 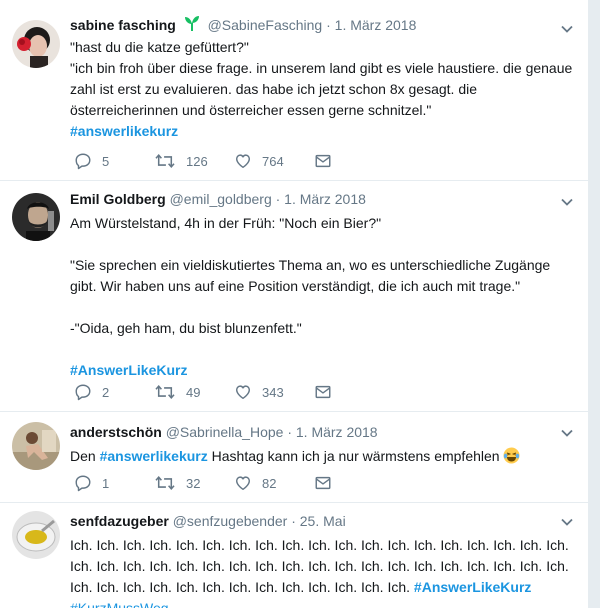 What do you see at coordinates (114, 483) in the screenshot?
I see `reply-button: 1` at bounding box center [114, 483].